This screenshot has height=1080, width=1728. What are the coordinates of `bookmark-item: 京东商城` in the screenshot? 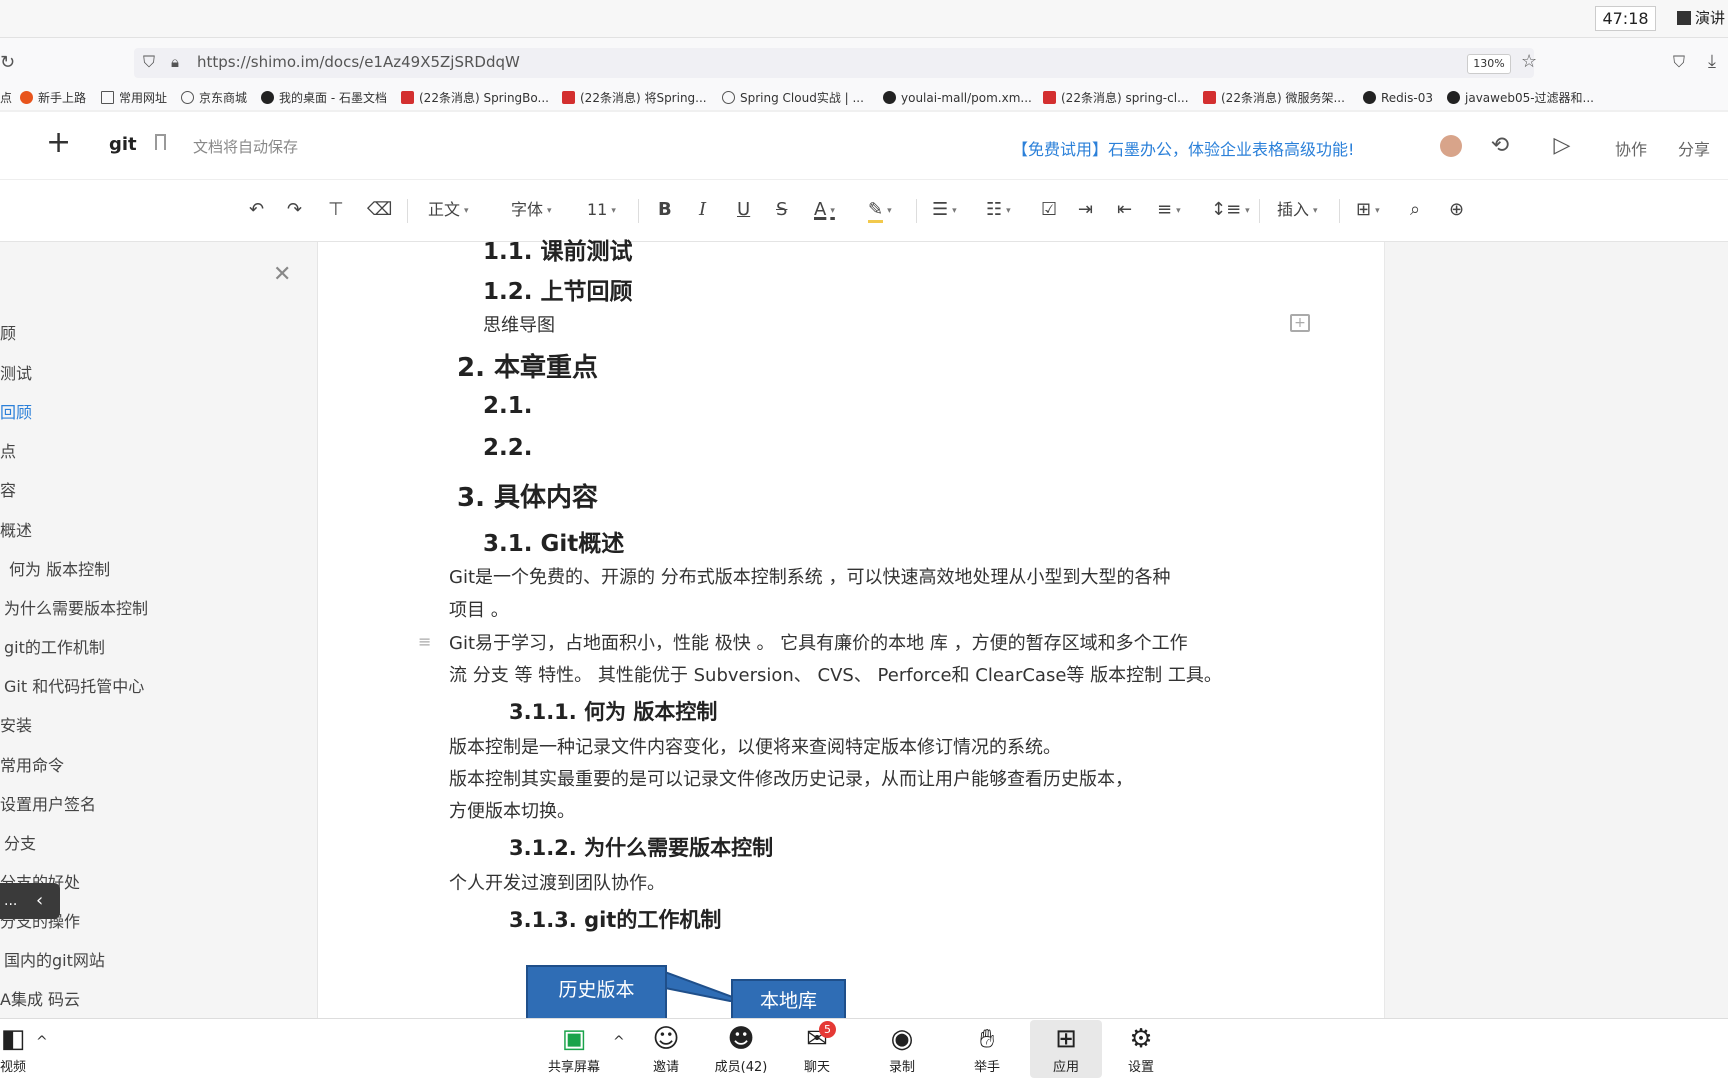 It's located at (214, 98).